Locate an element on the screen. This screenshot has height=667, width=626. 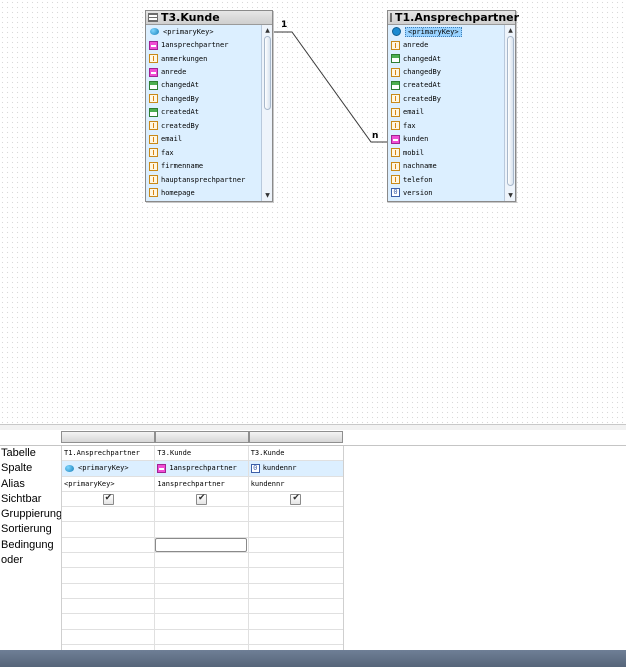
table-header: T1.Ansprechpartner is located at coordinates (453, 18).